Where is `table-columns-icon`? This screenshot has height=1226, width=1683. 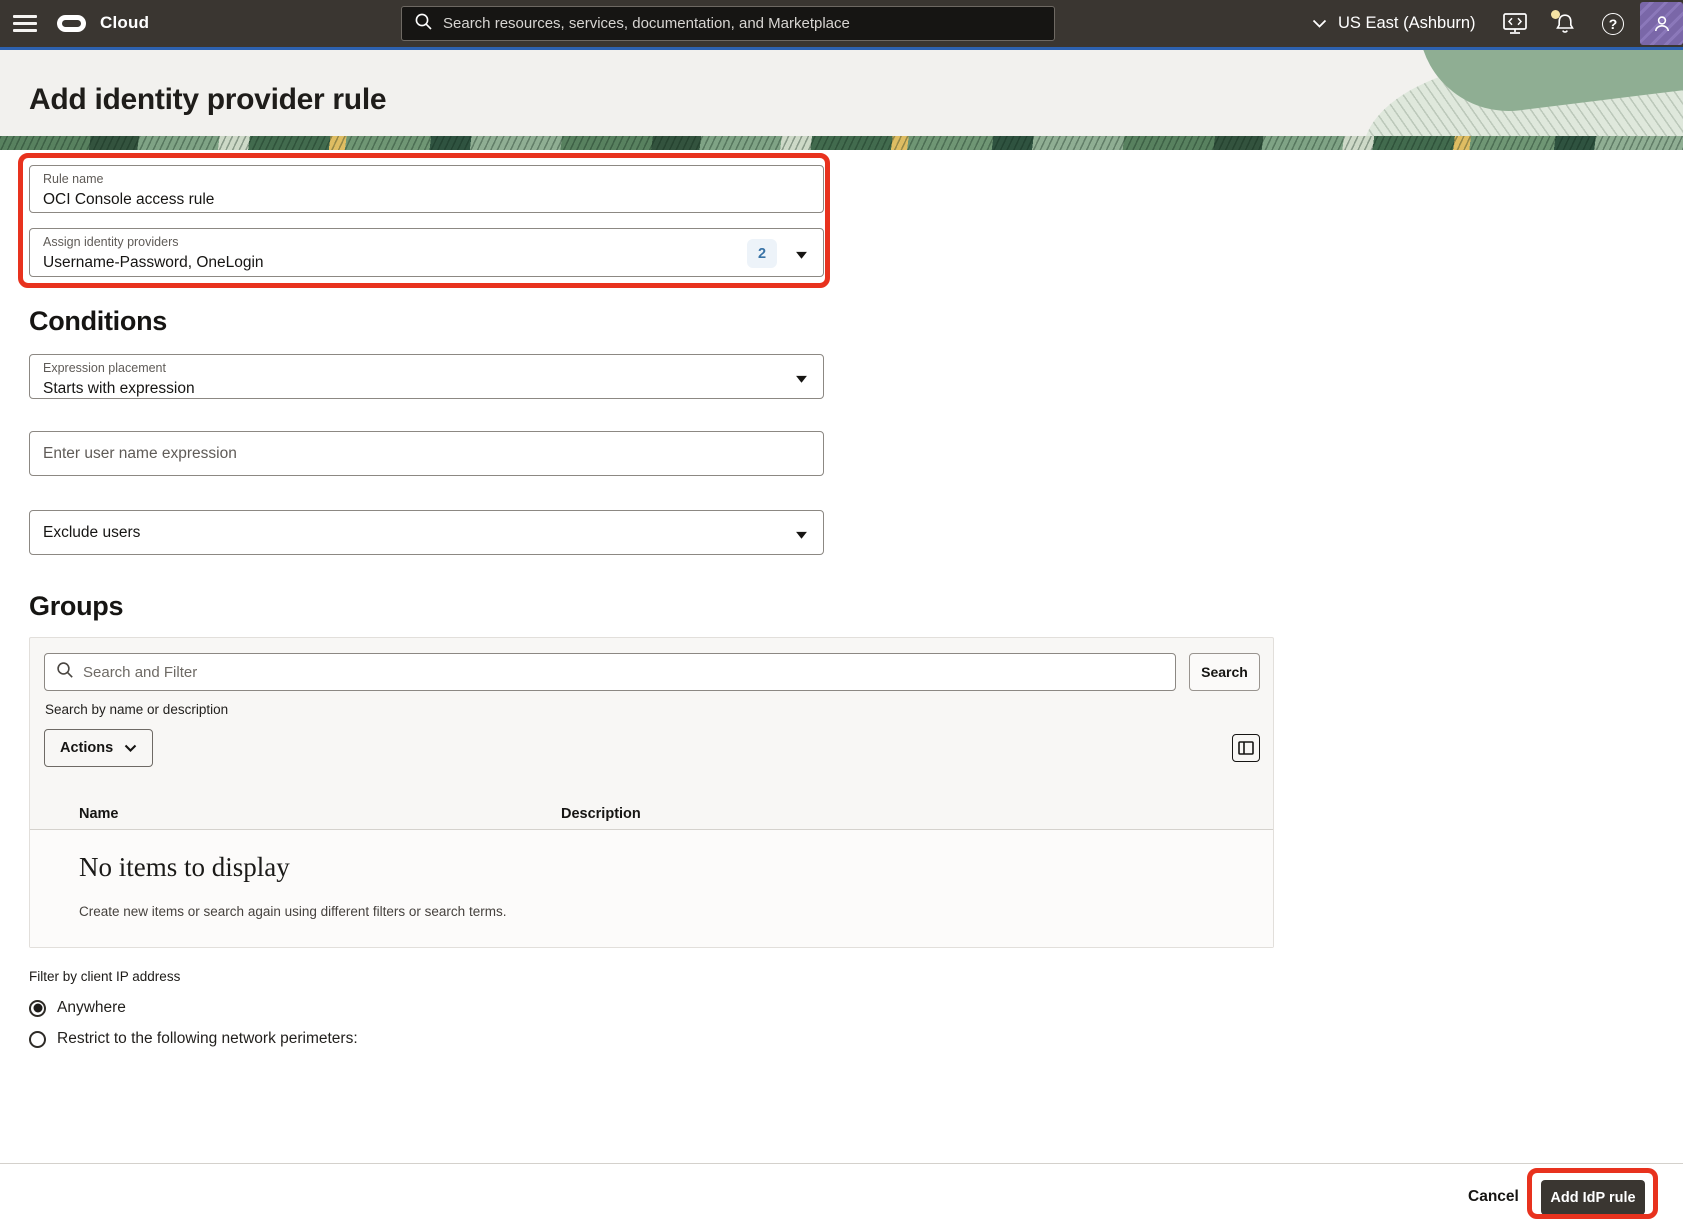
table-columns-icon is located at coordinates (1246, 748).